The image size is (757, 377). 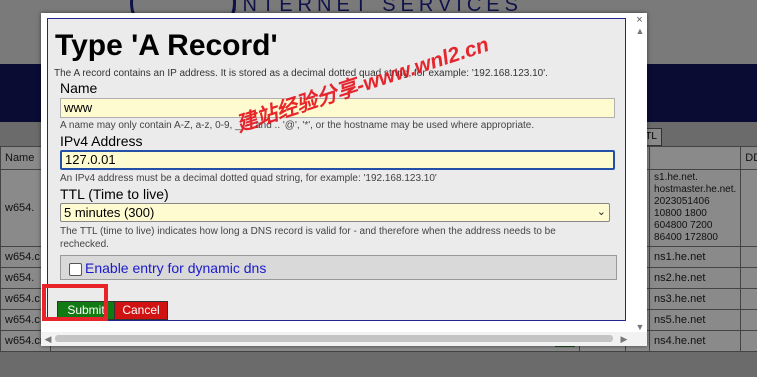 What do you see at coordinates (84, 244) in the screenshot?
I see `ttl-help-line2: rechecked.` at bounding box center [84, 244].